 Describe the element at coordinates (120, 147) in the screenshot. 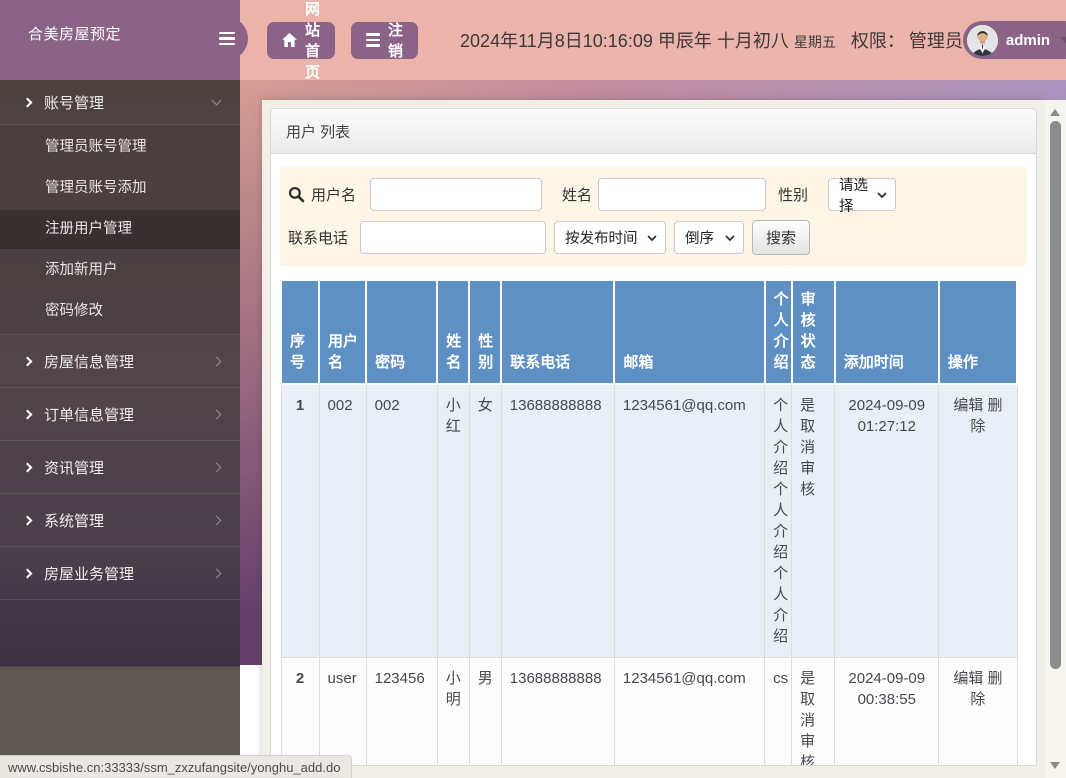

I see `sidebar-subitem-admin-account-management: 管理员账号管理` at that location.